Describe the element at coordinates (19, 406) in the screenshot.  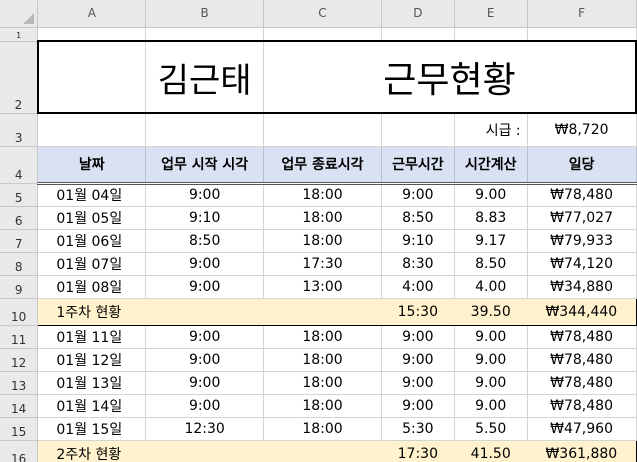
I see `row-header: 14` at that location.